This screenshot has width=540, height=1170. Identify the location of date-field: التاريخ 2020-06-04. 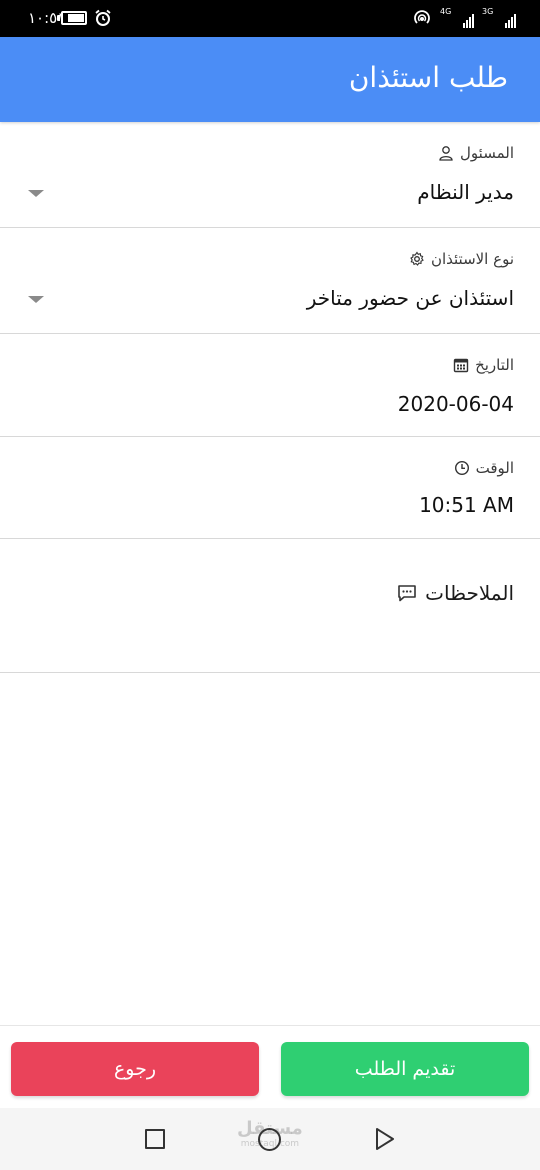
(270, 385).